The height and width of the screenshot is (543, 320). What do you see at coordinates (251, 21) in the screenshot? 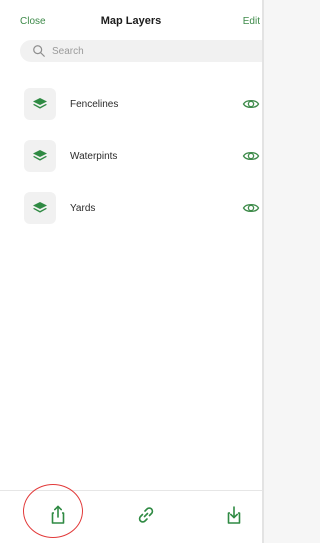
I see `edit-button: Edit` at bounding box center [251, 21].